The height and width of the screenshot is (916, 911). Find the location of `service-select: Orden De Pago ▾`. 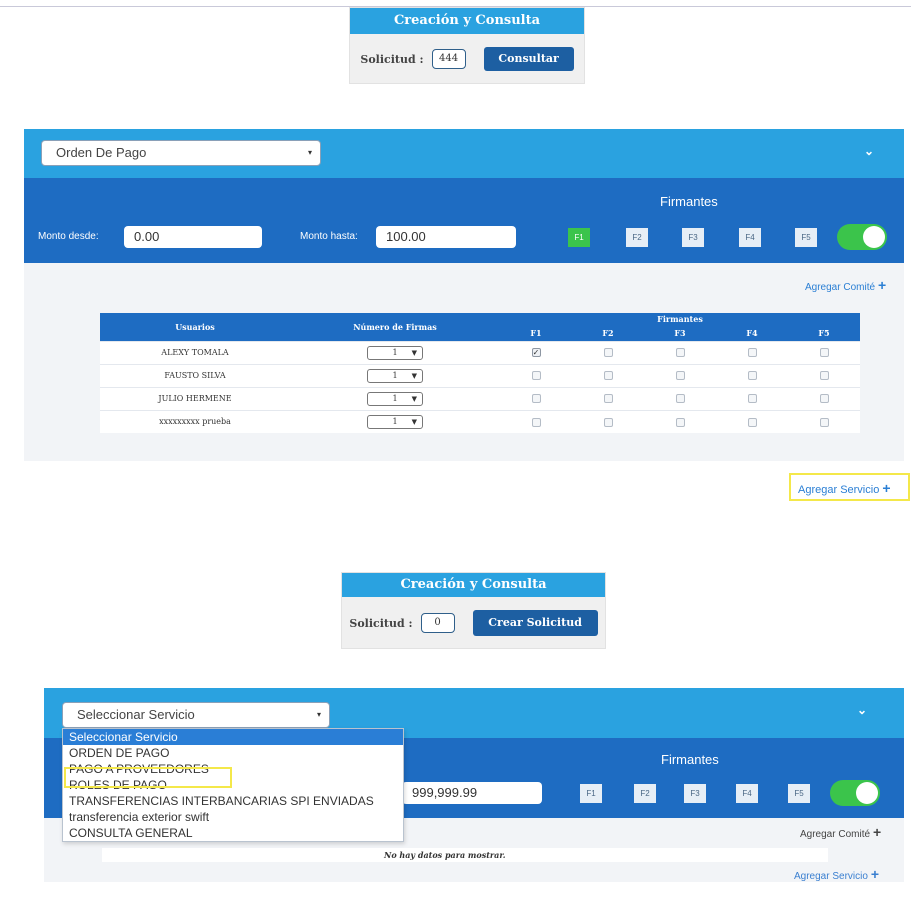

service-select: Orden De Pago ▾ is located at coordinates (181, 153).